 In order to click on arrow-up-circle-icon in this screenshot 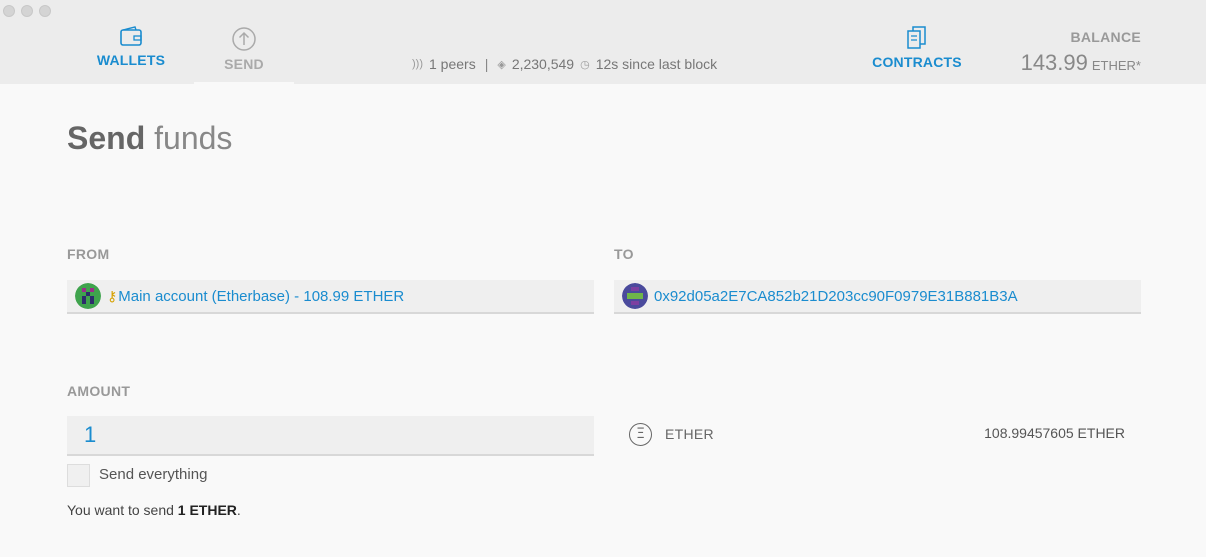, I will do `click(244, 39)`.